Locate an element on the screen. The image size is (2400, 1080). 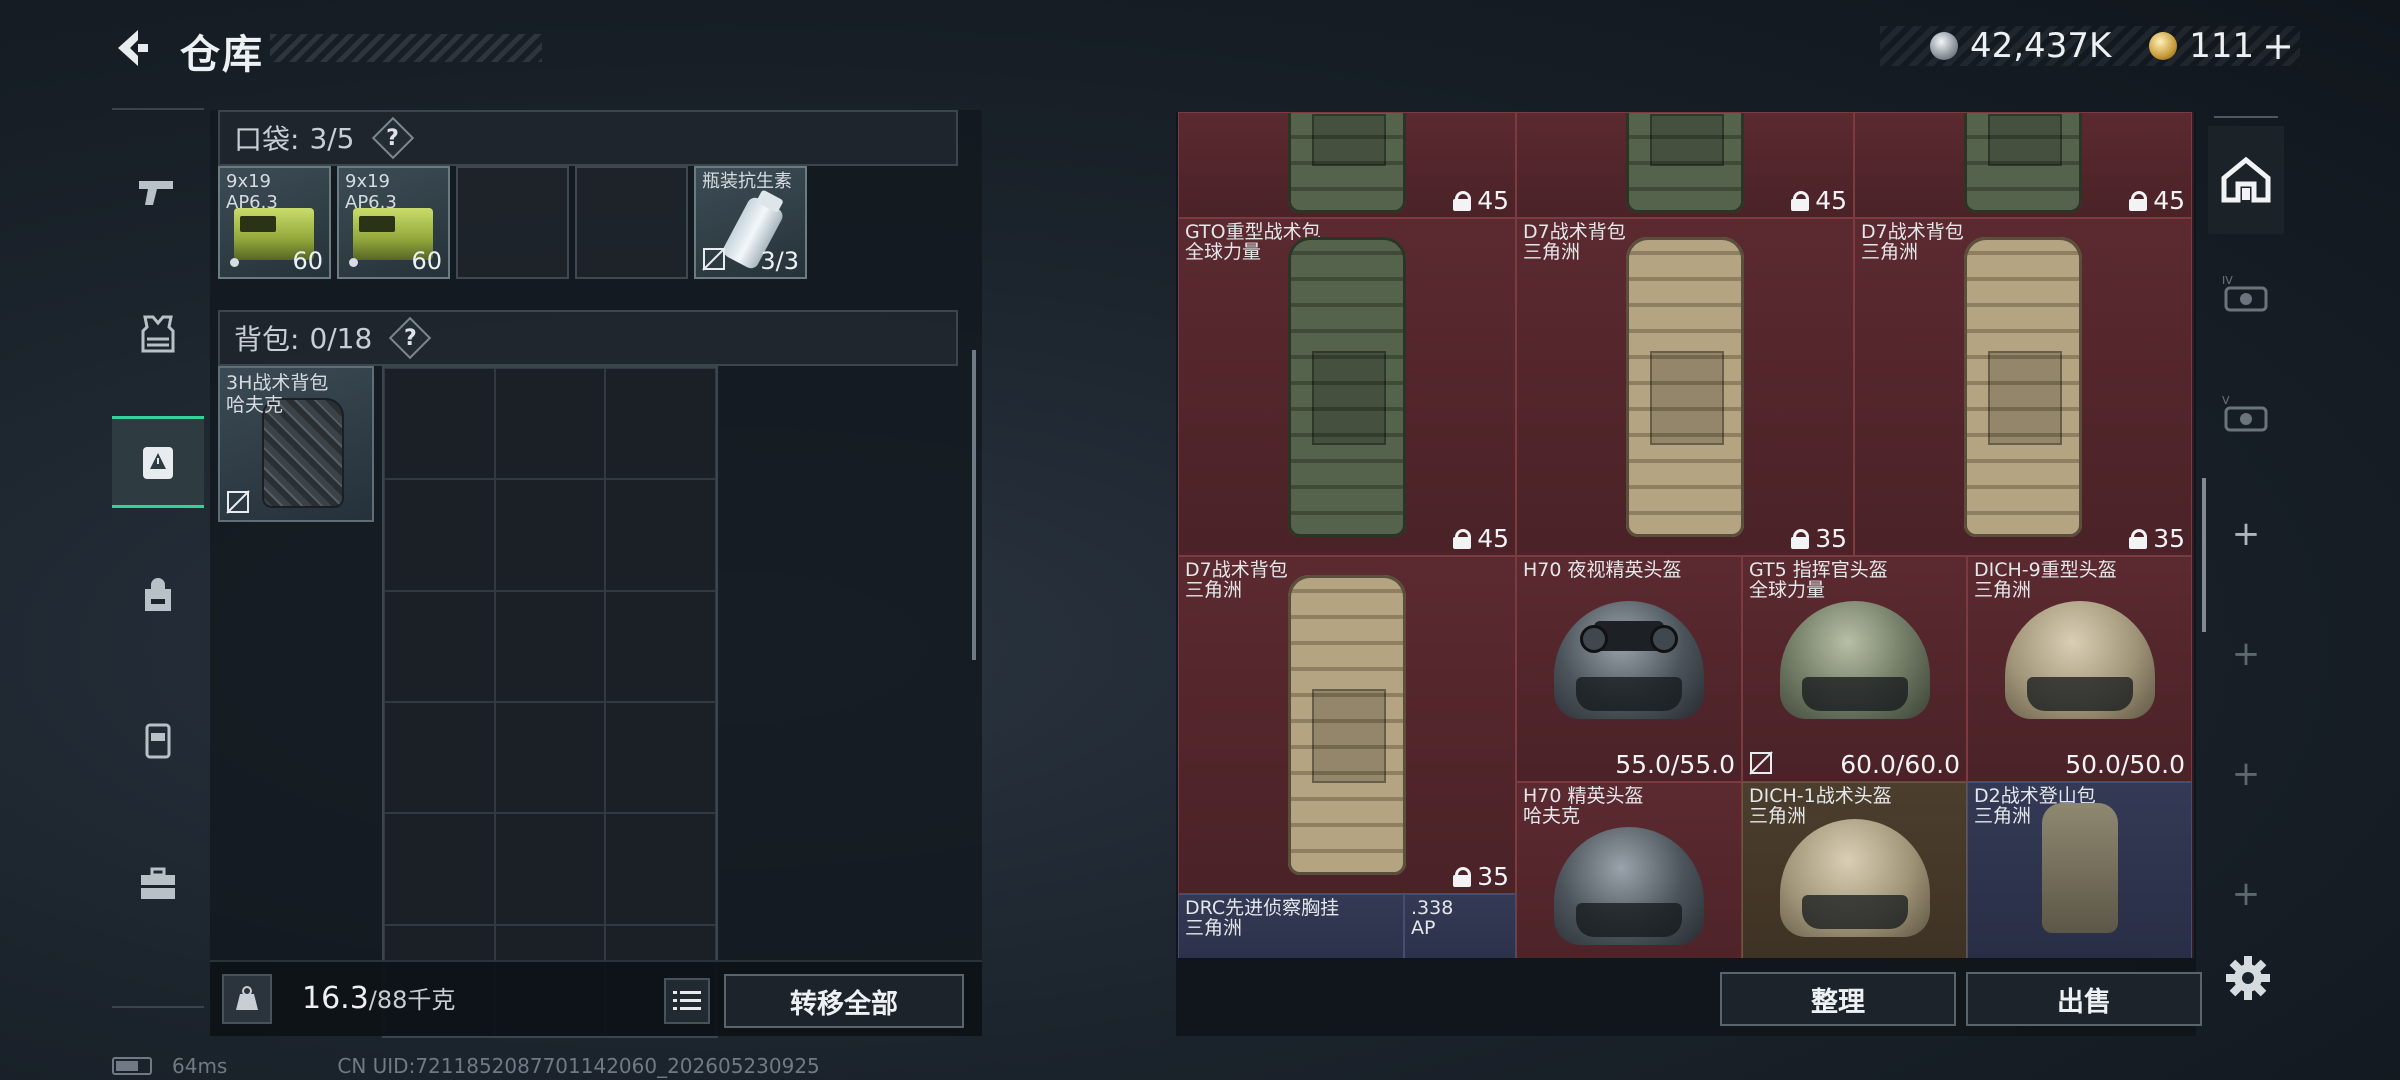
back-button is located at coordinates (132, 48).